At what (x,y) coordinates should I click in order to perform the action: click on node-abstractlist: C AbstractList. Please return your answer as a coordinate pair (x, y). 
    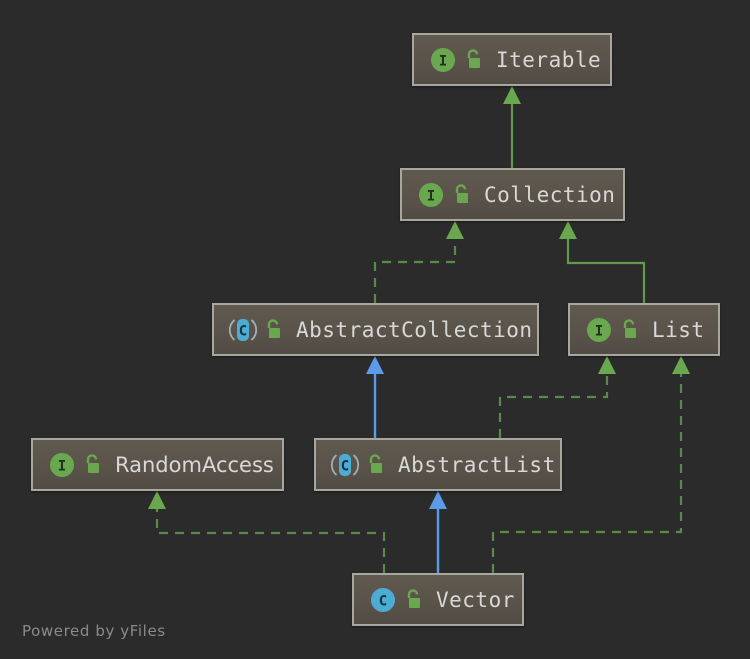
    Looking at the image, I should click on (438, 464).